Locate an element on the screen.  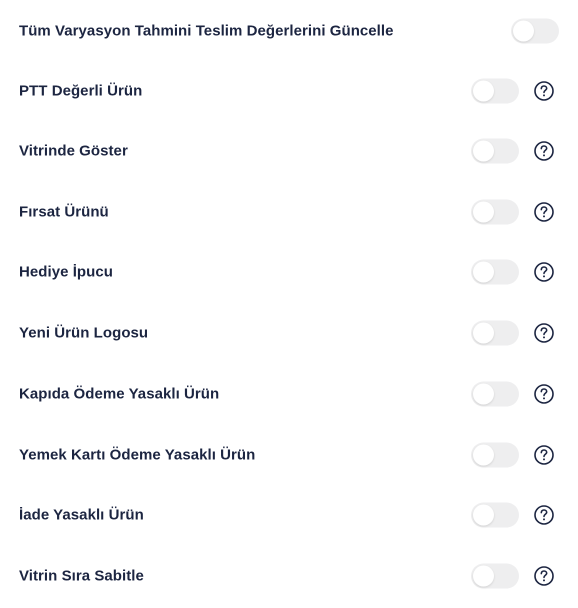
setting-row-return-banned: İade Yasaklı Ürün is located at coordinates (289, 515).